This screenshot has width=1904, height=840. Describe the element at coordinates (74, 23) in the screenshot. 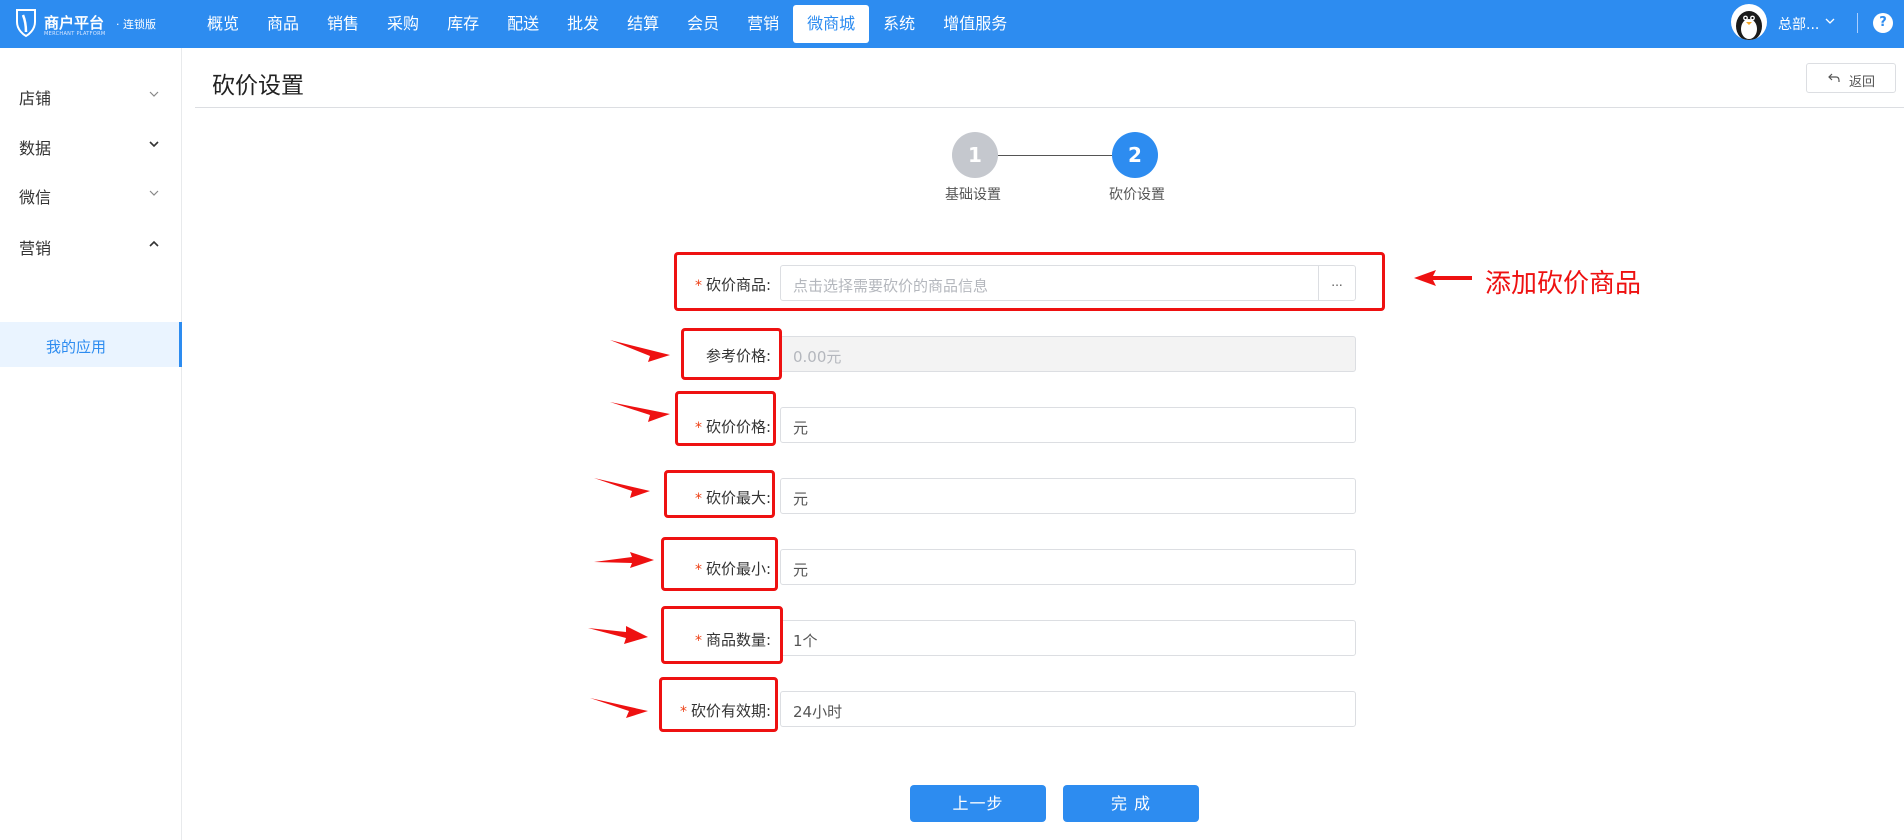

I see `brand-title: 商户平台` at that location.